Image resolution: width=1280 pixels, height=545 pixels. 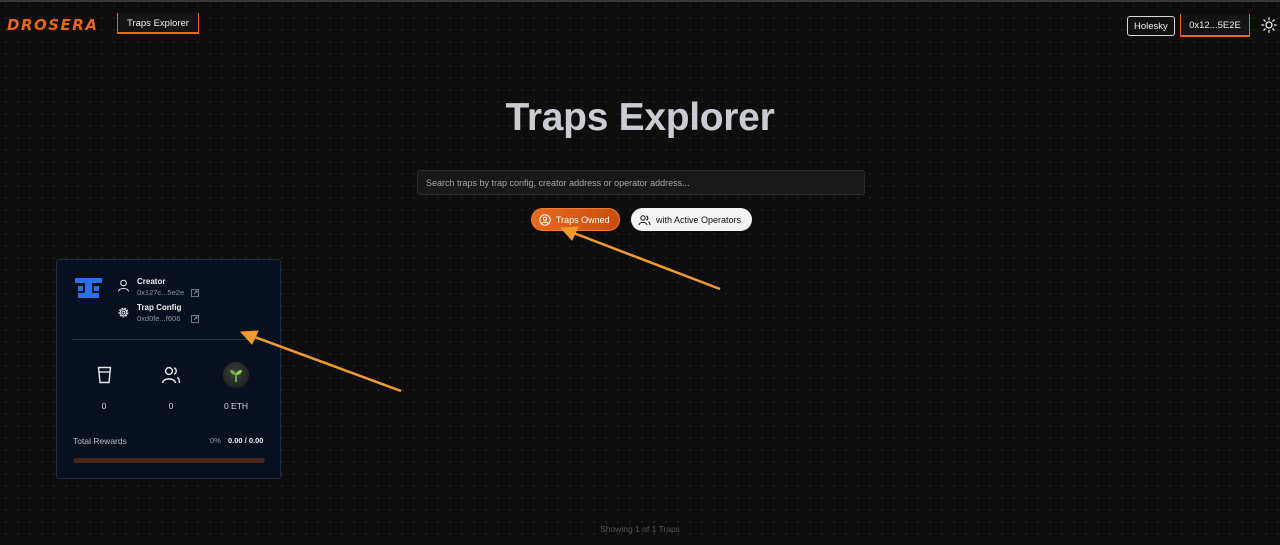 I want to click on stat-users-value: 0, so click(x=171, y=406).